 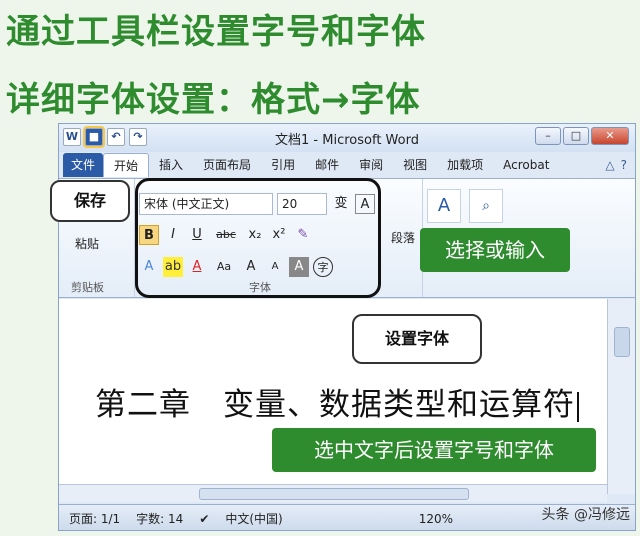 What do you see at coordinates (415, 165) in the screenshot?
I see `tab-view: 视图` at bounding box center [415, 165].